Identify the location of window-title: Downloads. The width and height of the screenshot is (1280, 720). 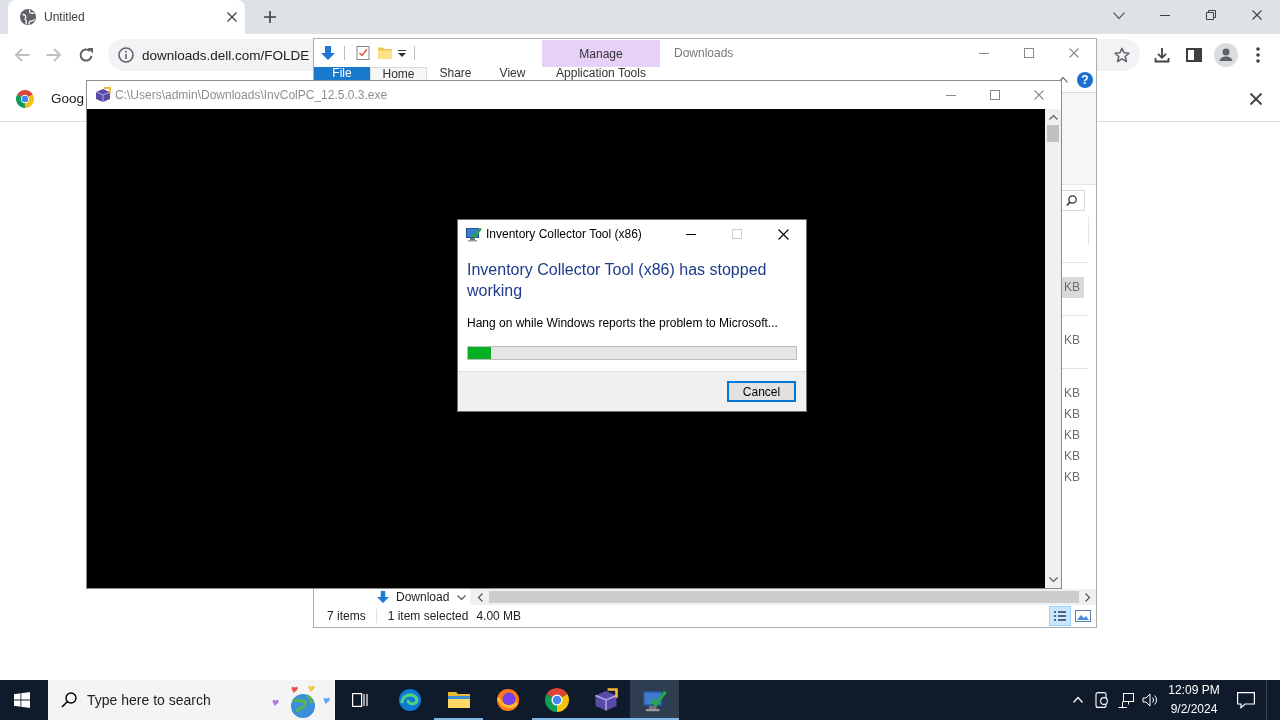
(704, 53).